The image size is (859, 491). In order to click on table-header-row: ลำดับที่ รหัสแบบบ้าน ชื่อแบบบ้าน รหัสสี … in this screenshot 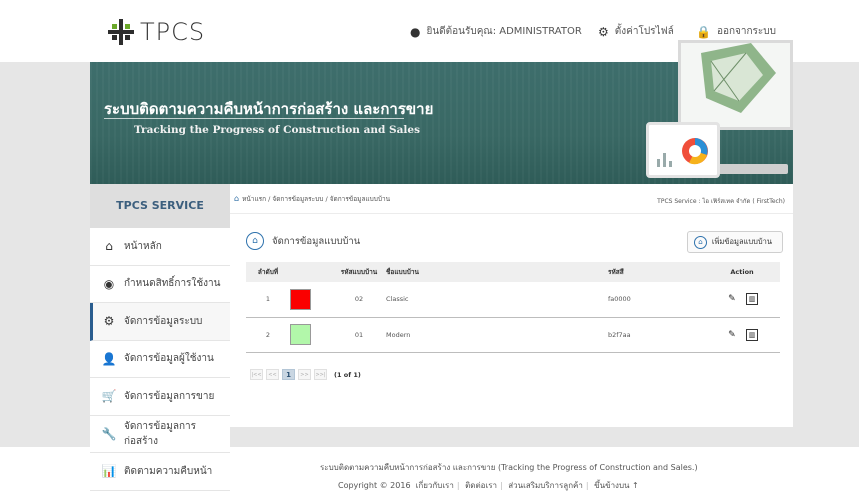, I will do `click(513, 272)`.